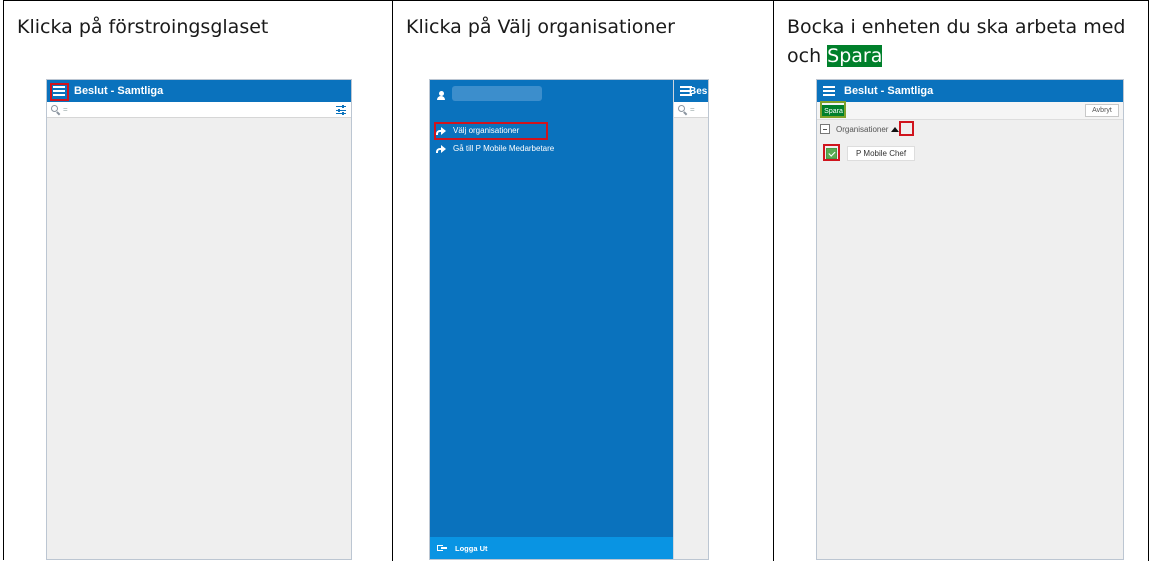 This screenshot has width=1152, height=561. I want to click on collapse-icon, so click(825, 129).